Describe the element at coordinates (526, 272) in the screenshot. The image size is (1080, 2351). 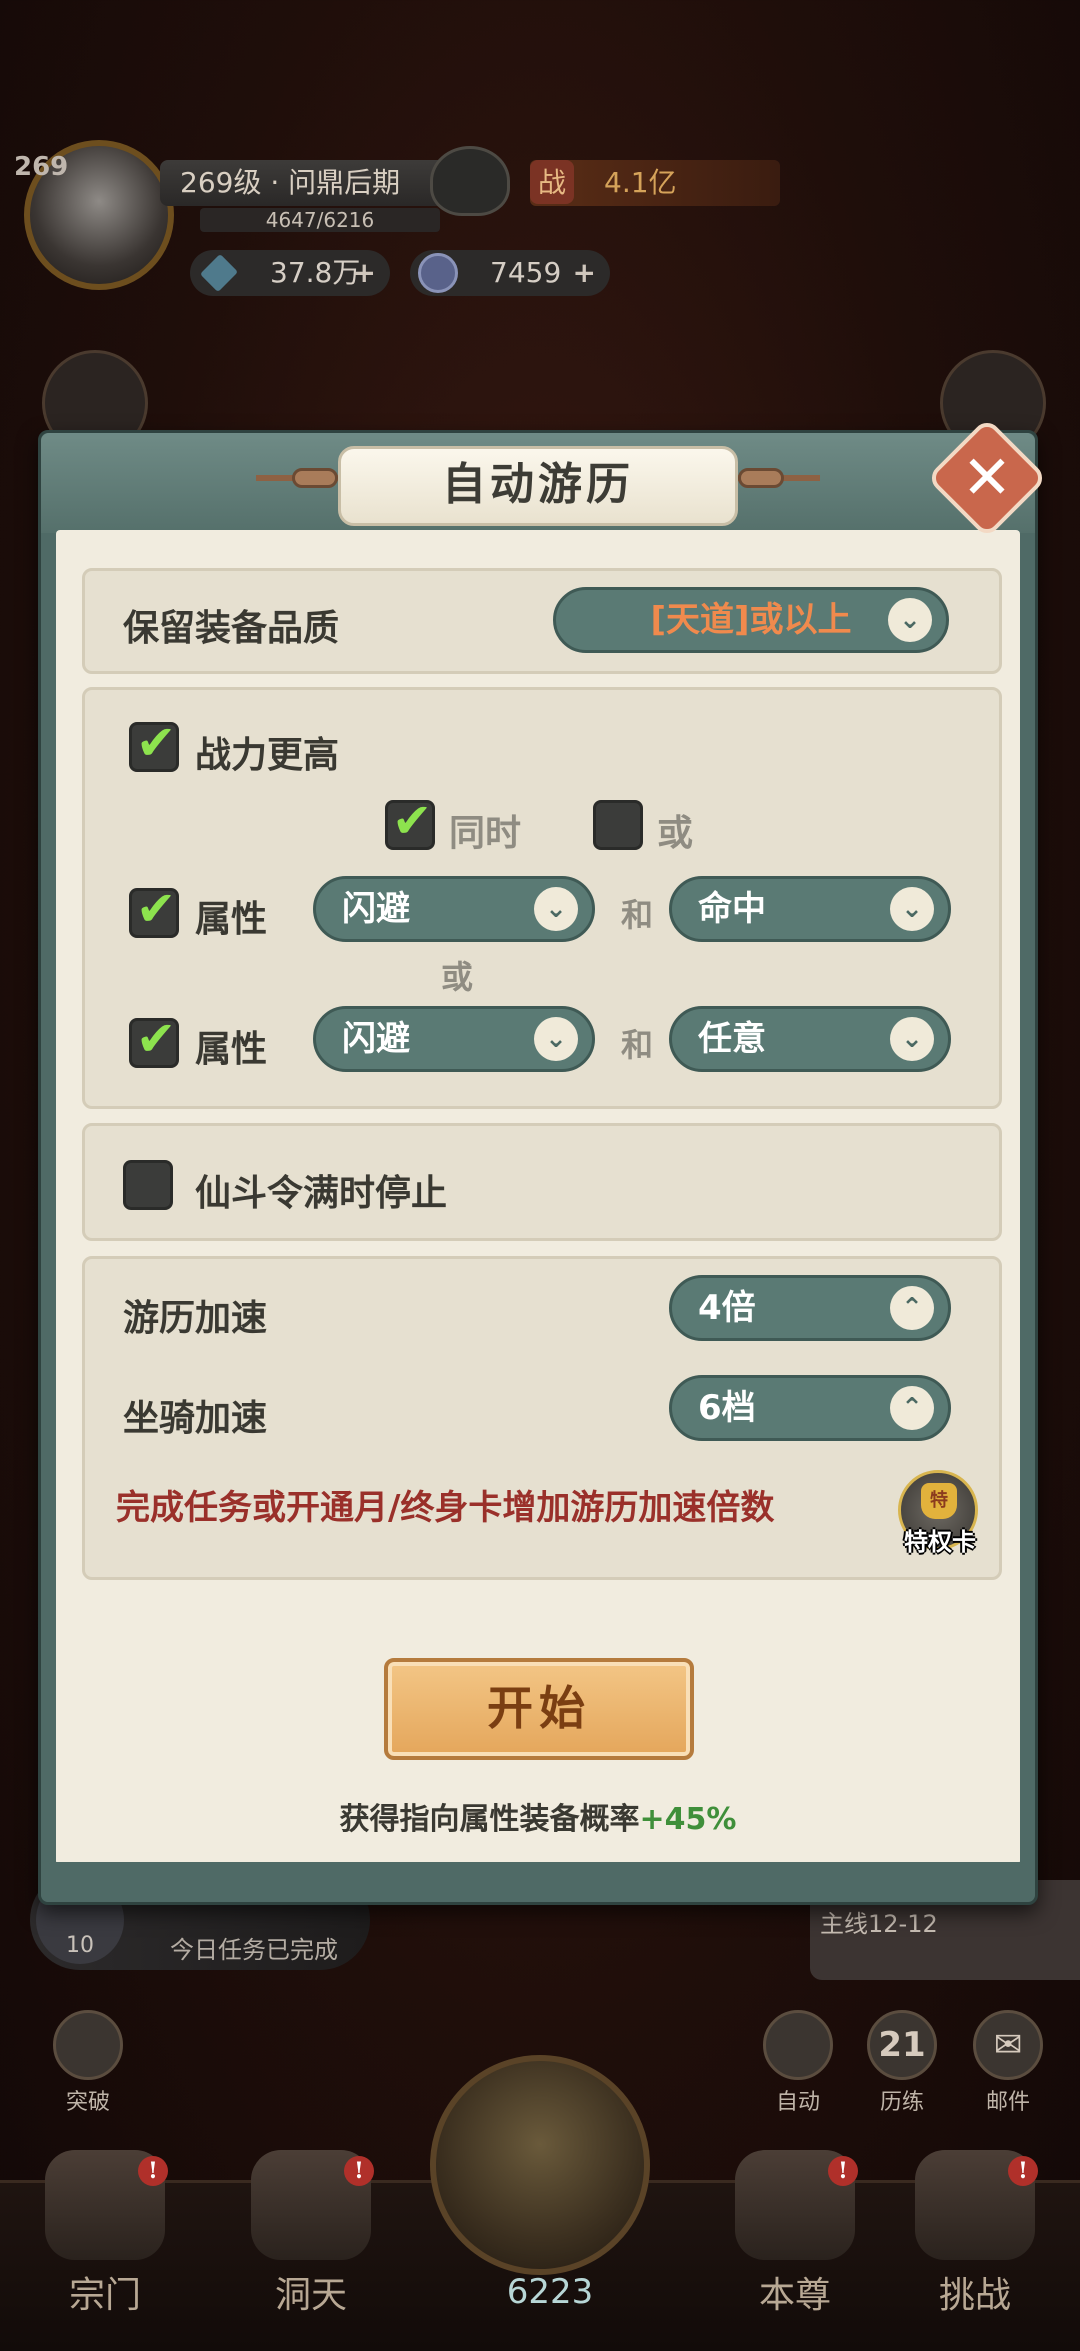
I see `currency2-value: 7459` at that location.